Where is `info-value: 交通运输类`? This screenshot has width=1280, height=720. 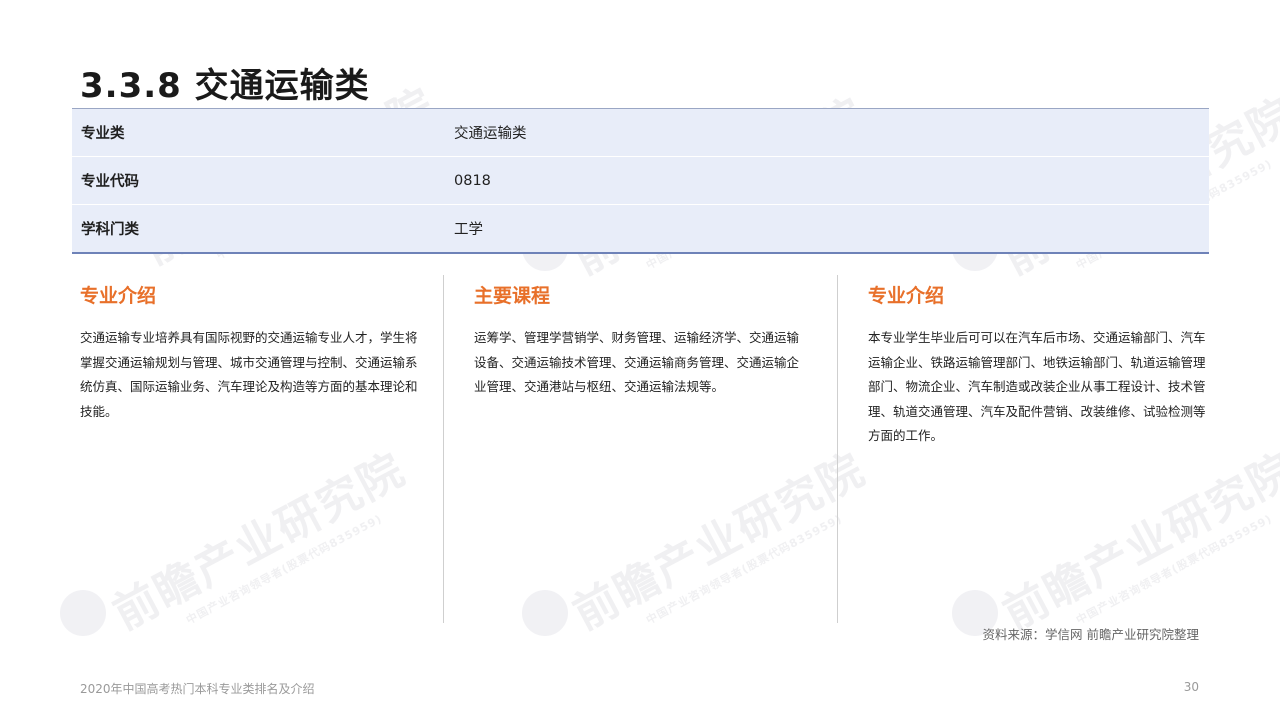 info-value: 交通运输类 is located at coordinates (490, 134).